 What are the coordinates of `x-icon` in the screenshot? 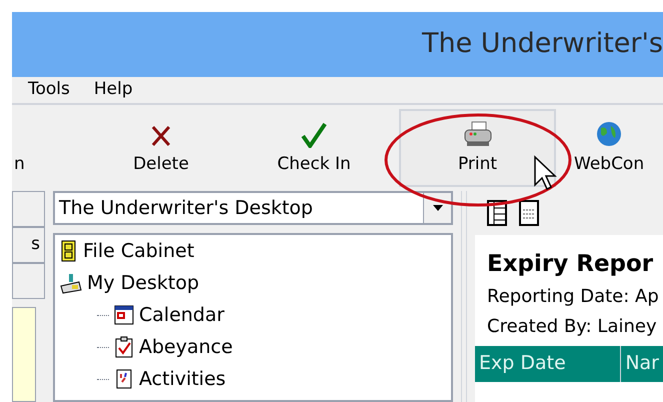 It's located at (161, 136).